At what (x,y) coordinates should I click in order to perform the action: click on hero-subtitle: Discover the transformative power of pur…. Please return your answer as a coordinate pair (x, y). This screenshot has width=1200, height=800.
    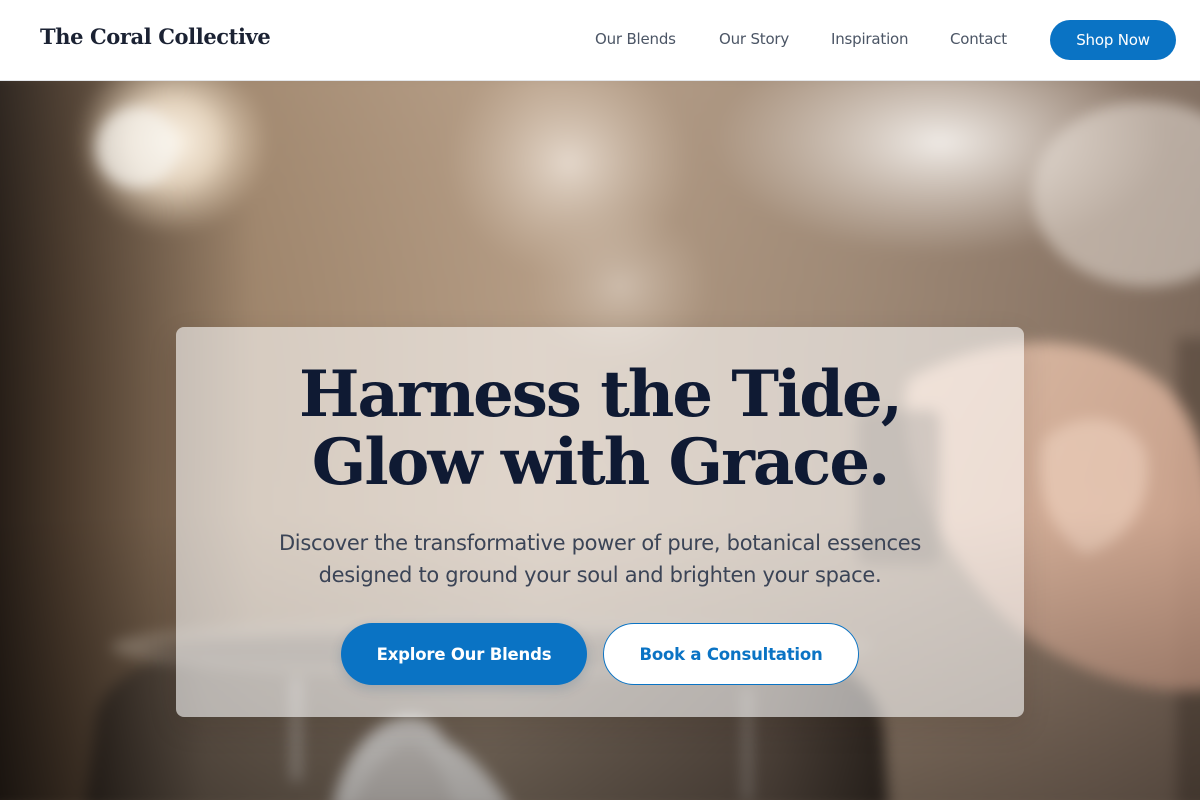
    Looking at the image, I should click on (600, 559).